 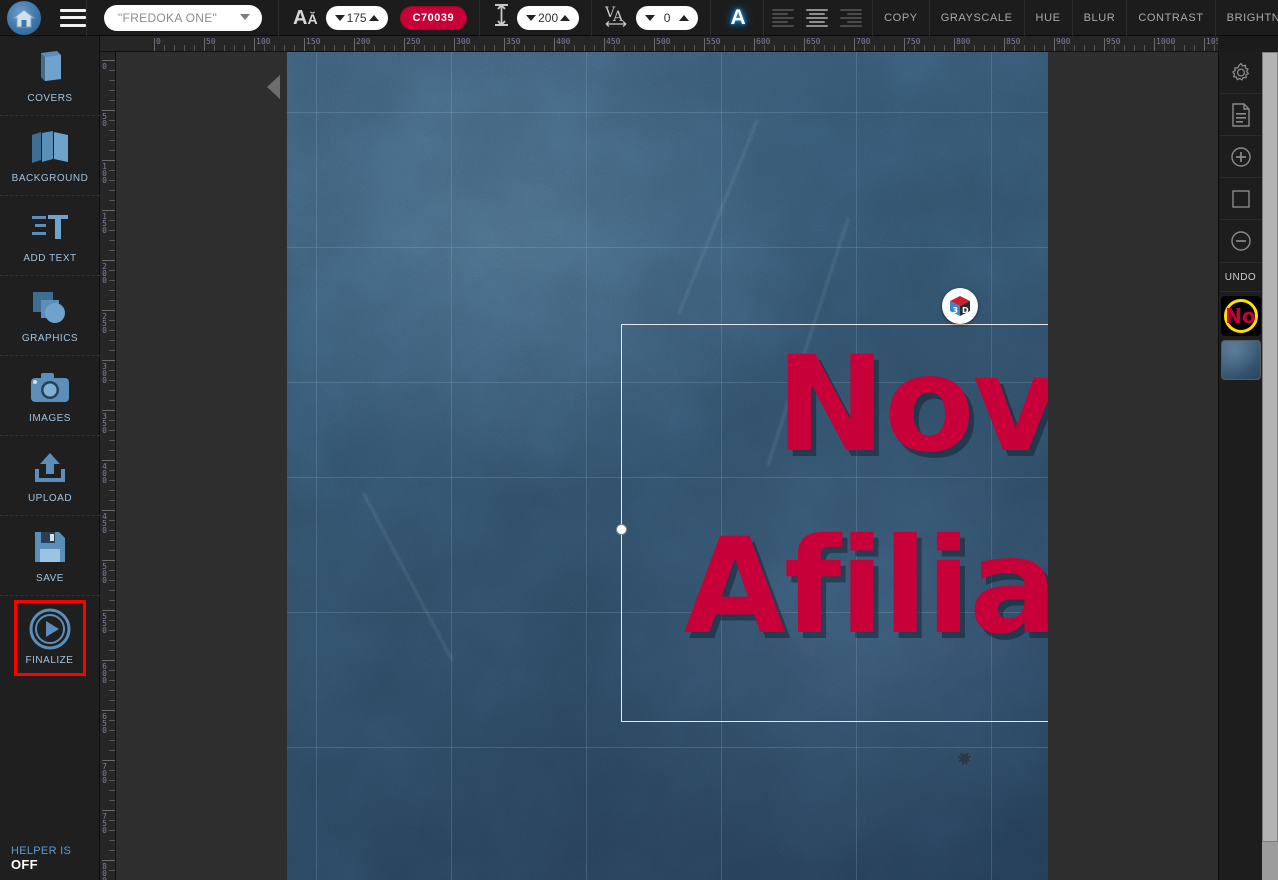 What do you see at coordinates (50, 156) in the screenshot?
I see `sidebar-item-background: BACKGROUND` at bounding box center [50, 156].